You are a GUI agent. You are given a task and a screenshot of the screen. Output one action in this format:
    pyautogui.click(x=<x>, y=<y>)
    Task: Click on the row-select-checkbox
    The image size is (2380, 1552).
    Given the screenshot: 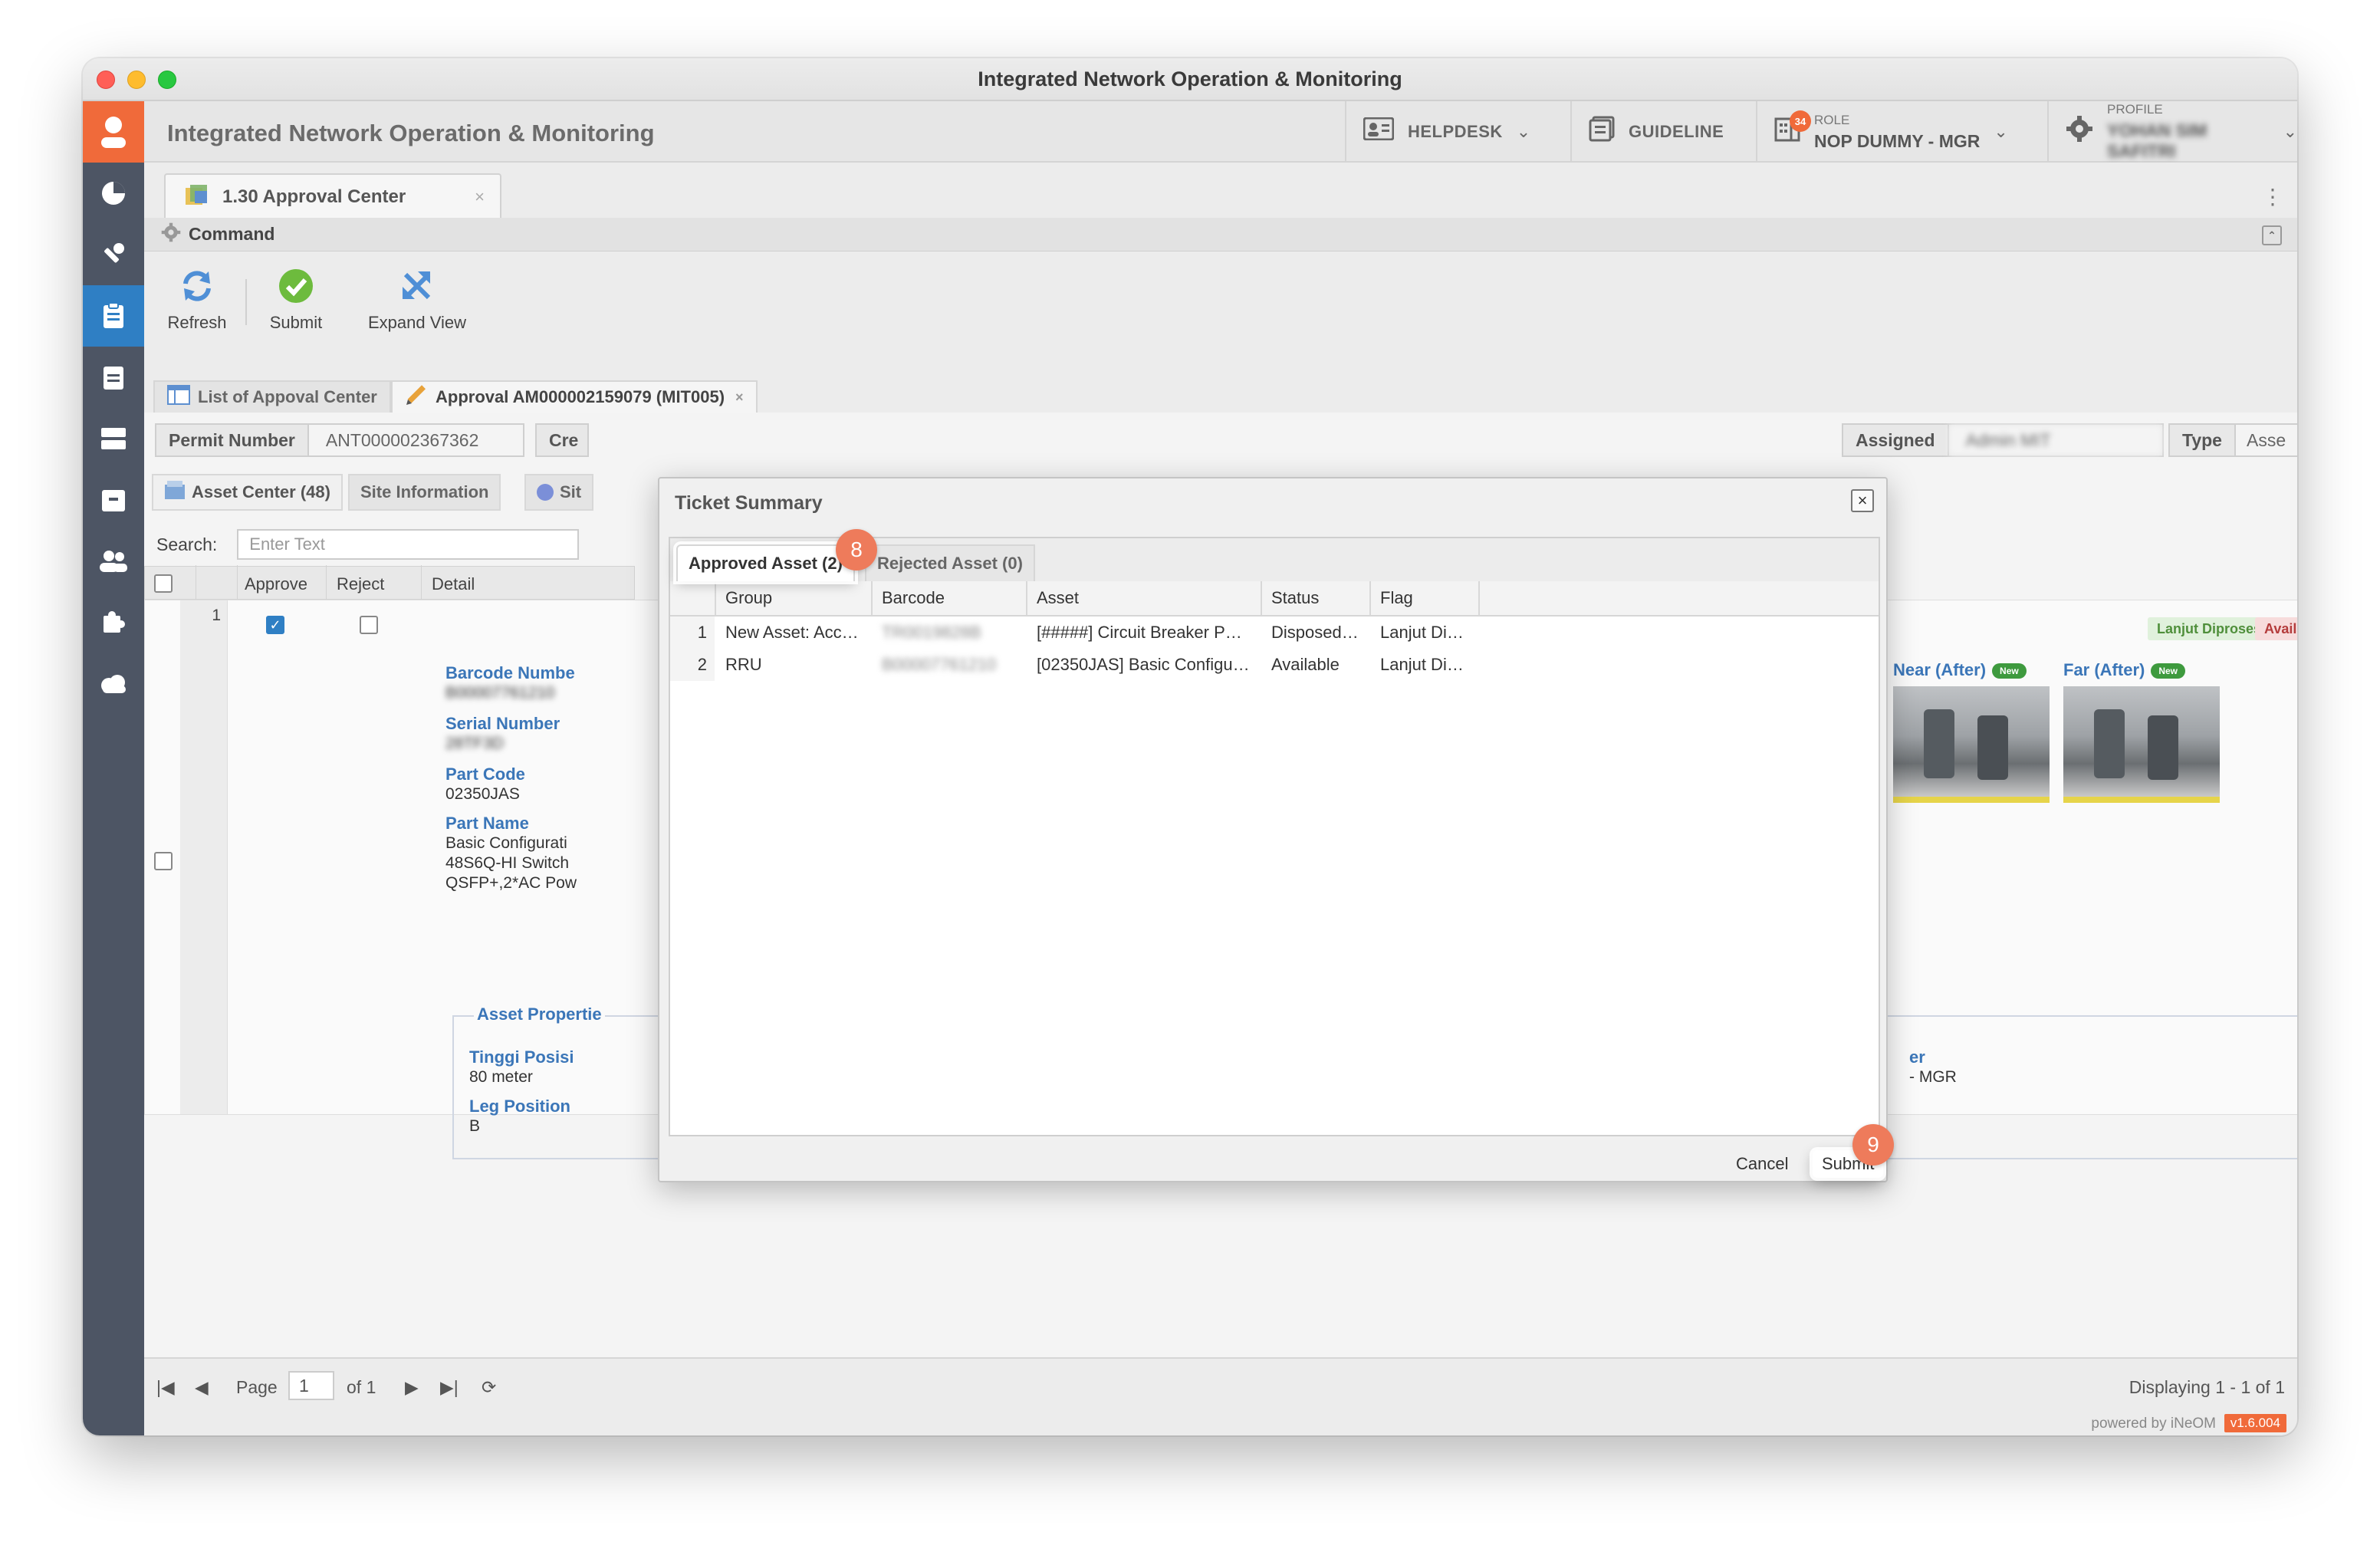 What is the action you would take?
    pyautogui.click(x=163, y=861)
    